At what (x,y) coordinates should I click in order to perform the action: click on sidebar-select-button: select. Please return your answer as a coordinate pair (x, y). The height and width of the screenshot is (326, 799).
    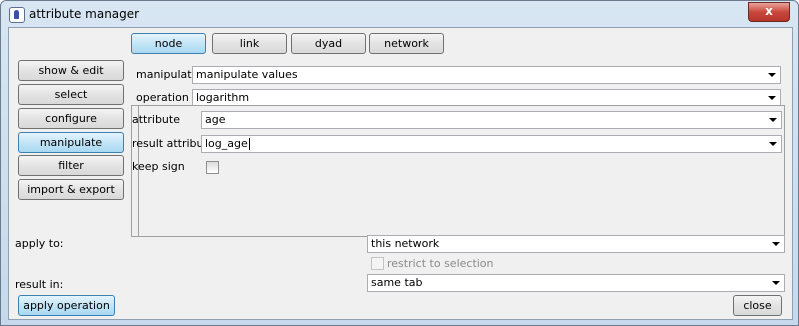
    Looking at the image, I should click on (71, 94).